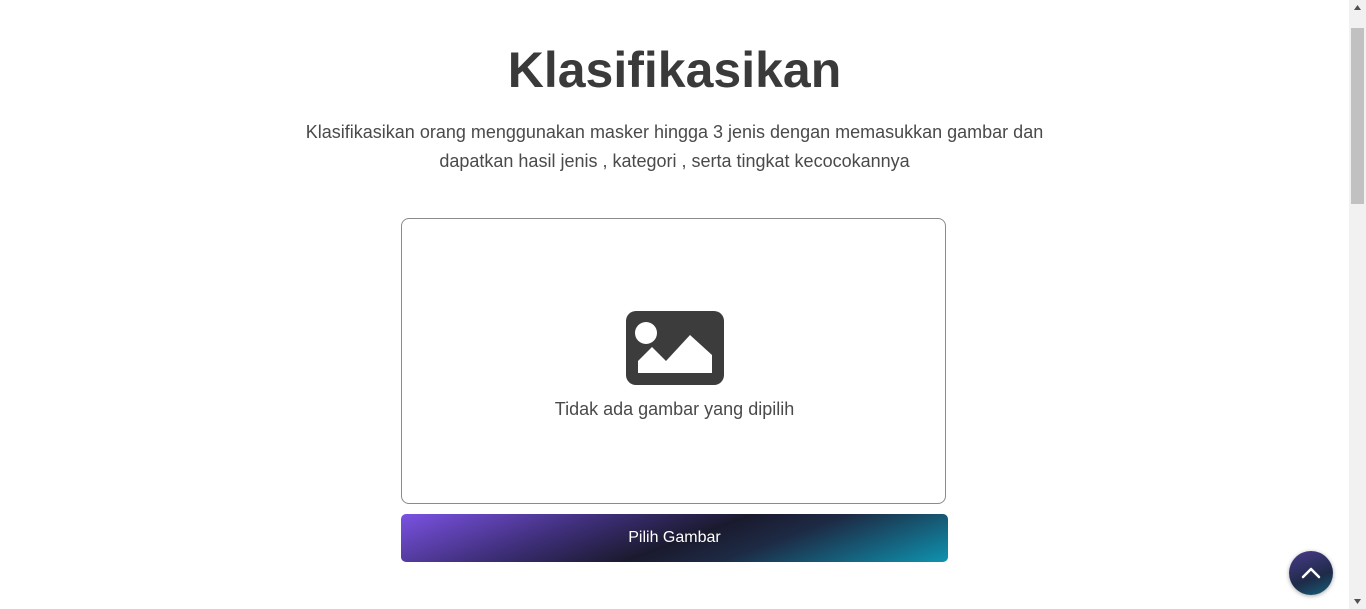 Image resolution: width=1366 pixels, height=609 pixels. What do you see at coordinates (674, 538) in the screenshot?
I see `choose-image-button: Pilih Gambar` at bounding box center [674, 538].